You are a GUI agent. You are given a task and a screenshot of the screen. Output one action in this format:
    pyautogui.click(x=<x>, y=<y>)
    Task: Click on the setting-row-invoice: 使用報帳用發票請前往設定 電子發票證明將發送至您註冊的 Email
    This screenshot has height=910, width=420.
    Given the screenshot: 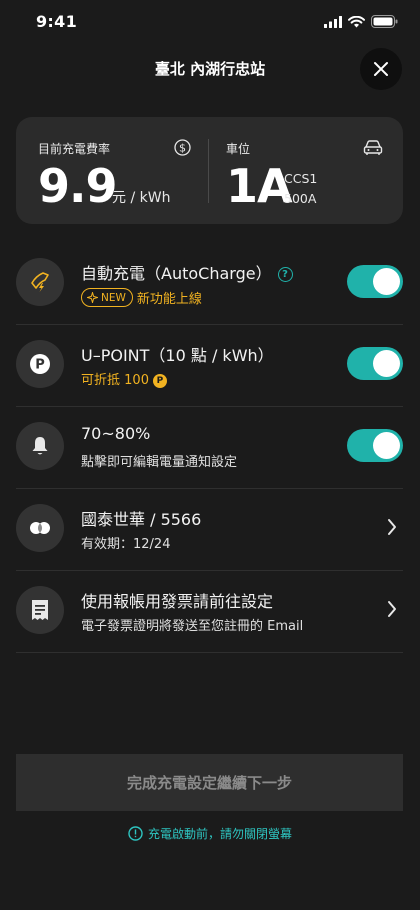 What is the action you would take?
    pyautogui.click(x=209, y=611)
    